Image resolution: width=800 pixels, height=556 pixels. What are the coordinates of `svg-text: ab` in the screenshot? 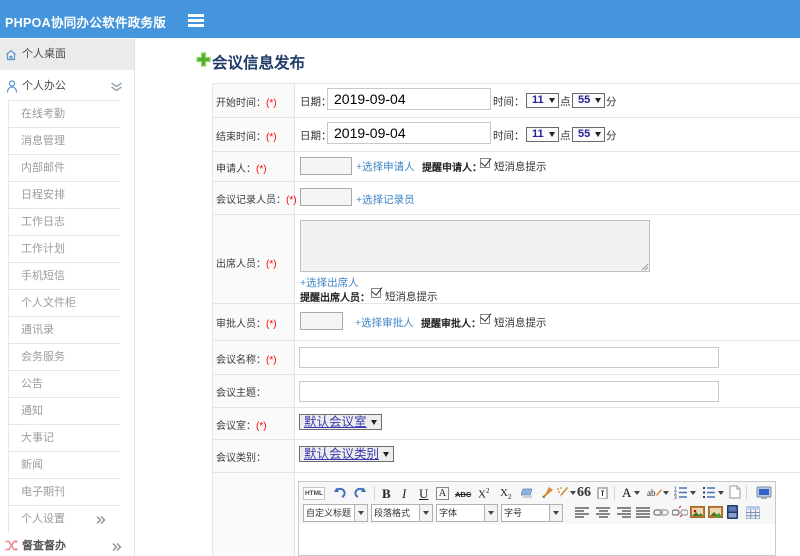 It's located at (651, 493).